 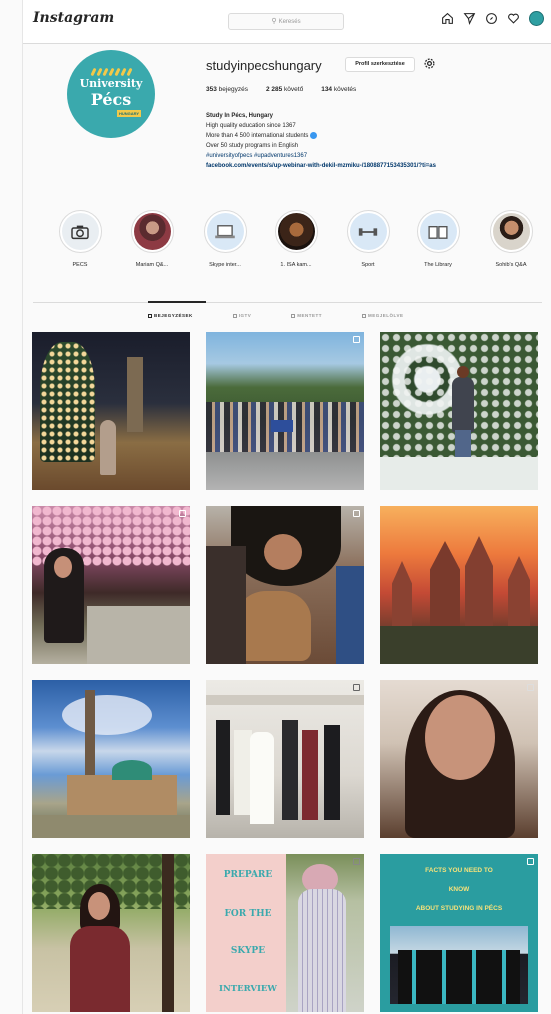 I want to click on active-tab-indicator, so click(x=177, y=302).